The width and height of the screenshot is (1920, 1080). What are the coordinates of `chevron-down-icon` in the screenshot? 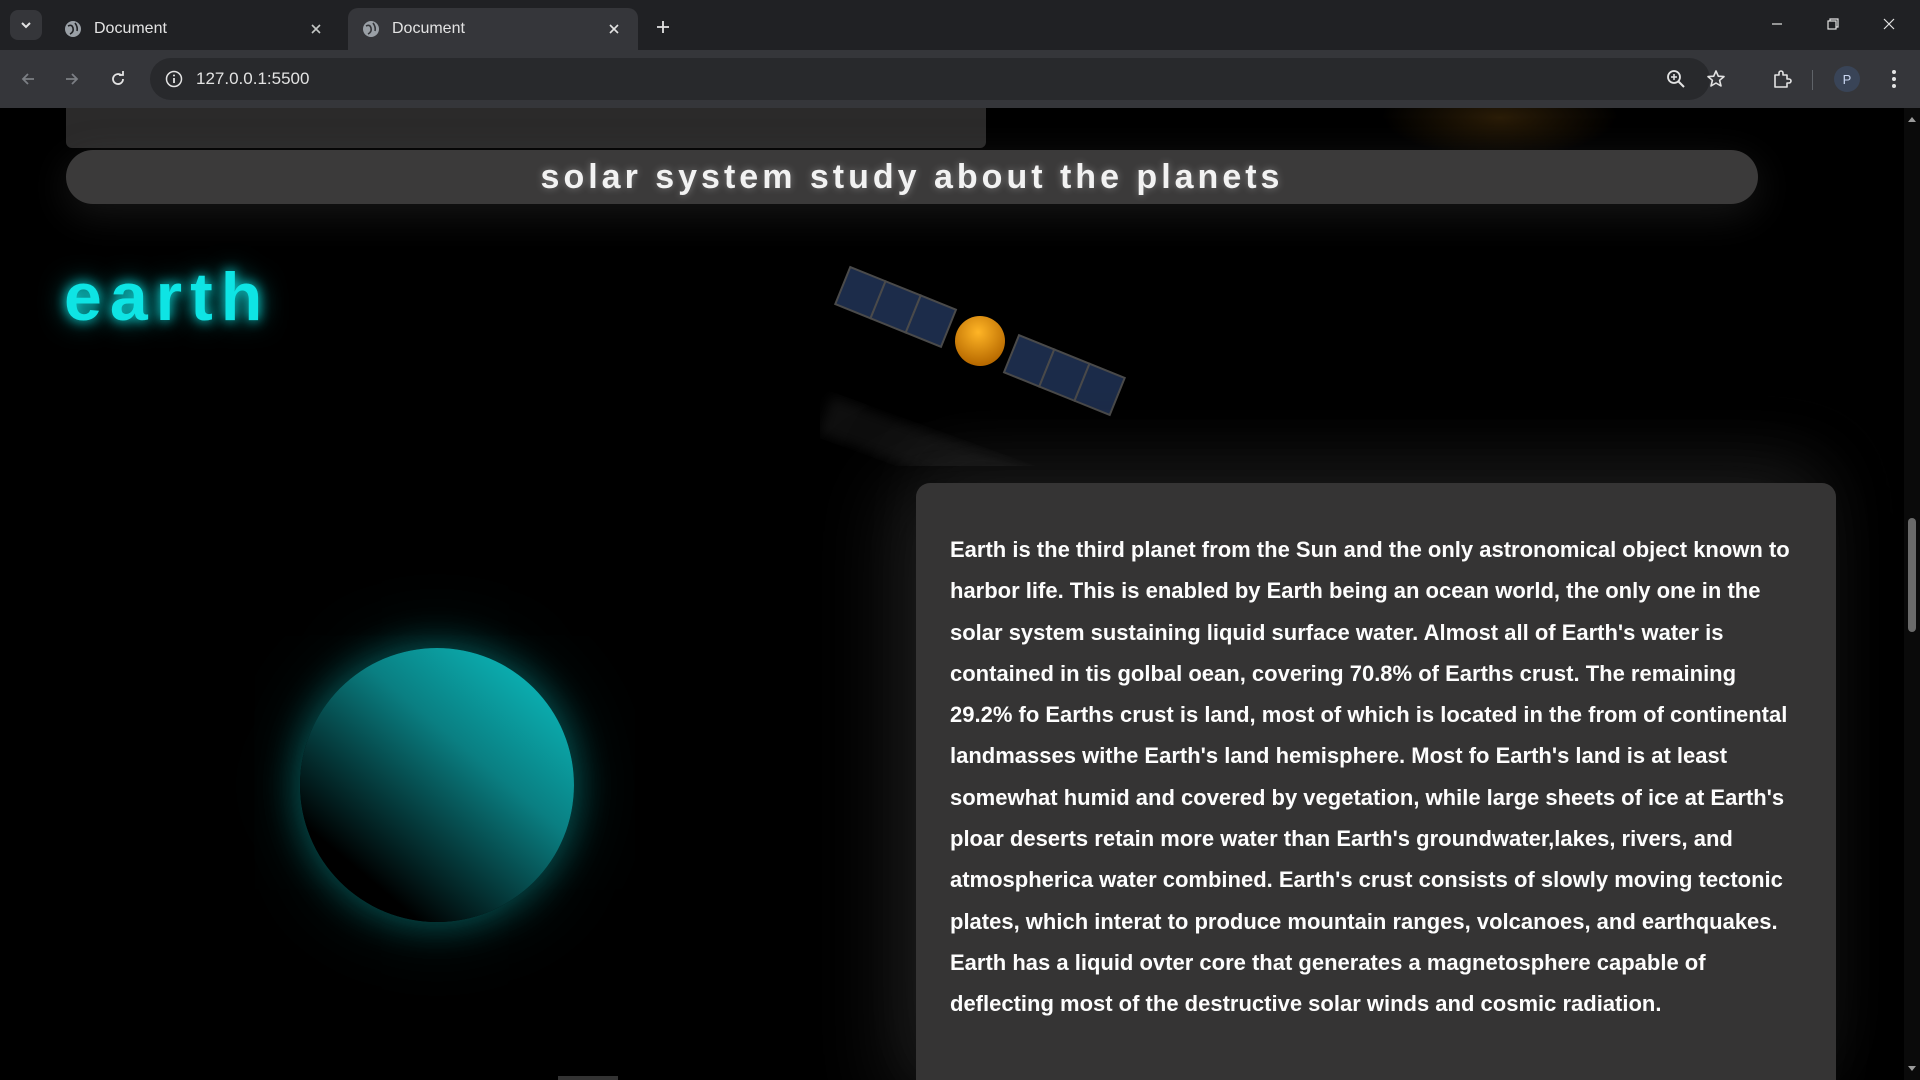 It's located at (26, 25).